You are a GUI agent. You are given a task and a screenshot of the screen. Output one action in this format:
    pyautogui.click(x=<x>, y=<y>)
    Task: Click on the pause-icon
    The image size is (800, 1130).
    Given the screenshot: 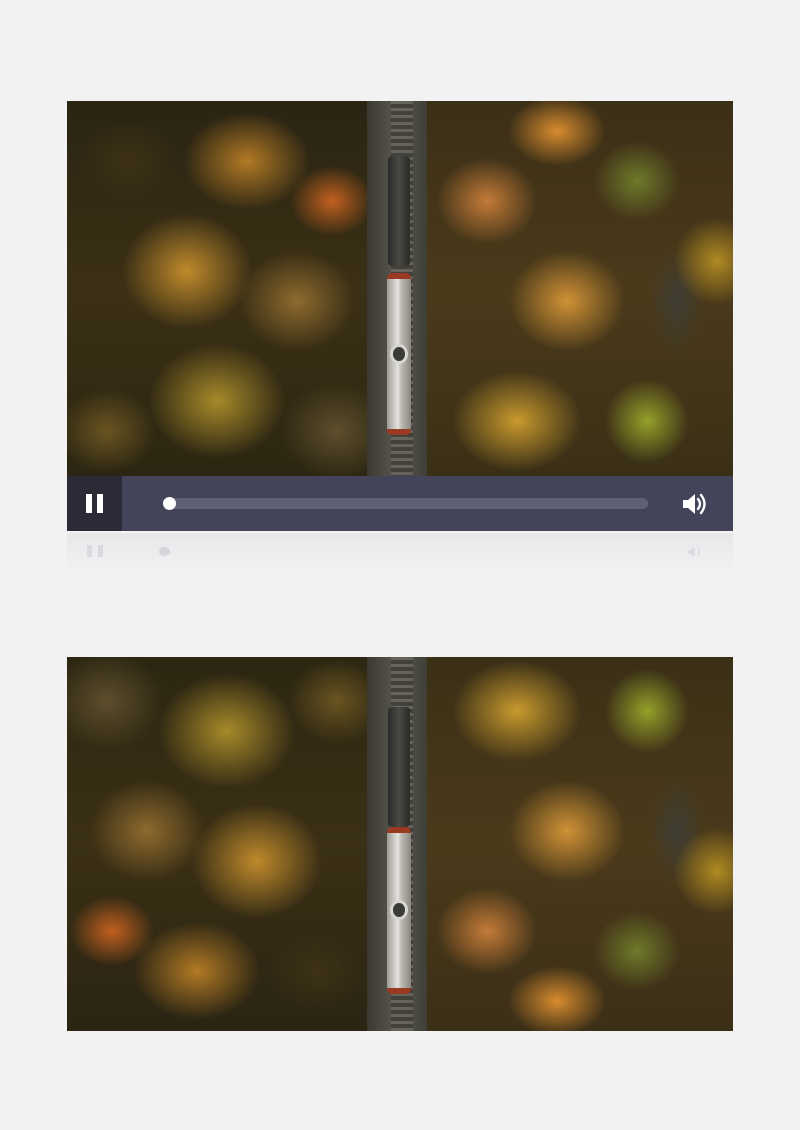 What is the action you would take?
    pyautogui.click(x=94, y=503)
    